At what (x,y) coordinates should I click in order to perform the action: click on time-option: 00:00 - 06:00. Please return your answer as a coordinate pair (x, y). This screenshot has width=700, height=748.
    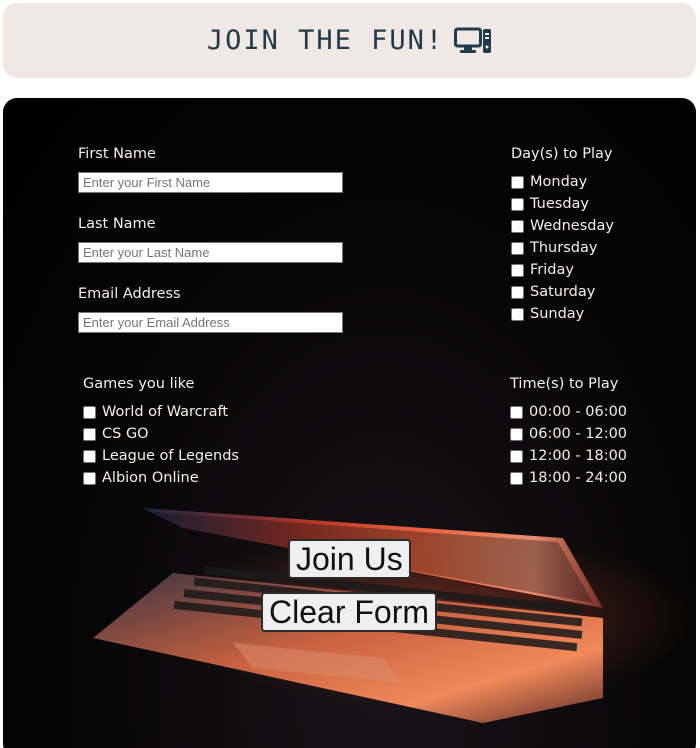
    Looking at the image, I should click on (568, 412).